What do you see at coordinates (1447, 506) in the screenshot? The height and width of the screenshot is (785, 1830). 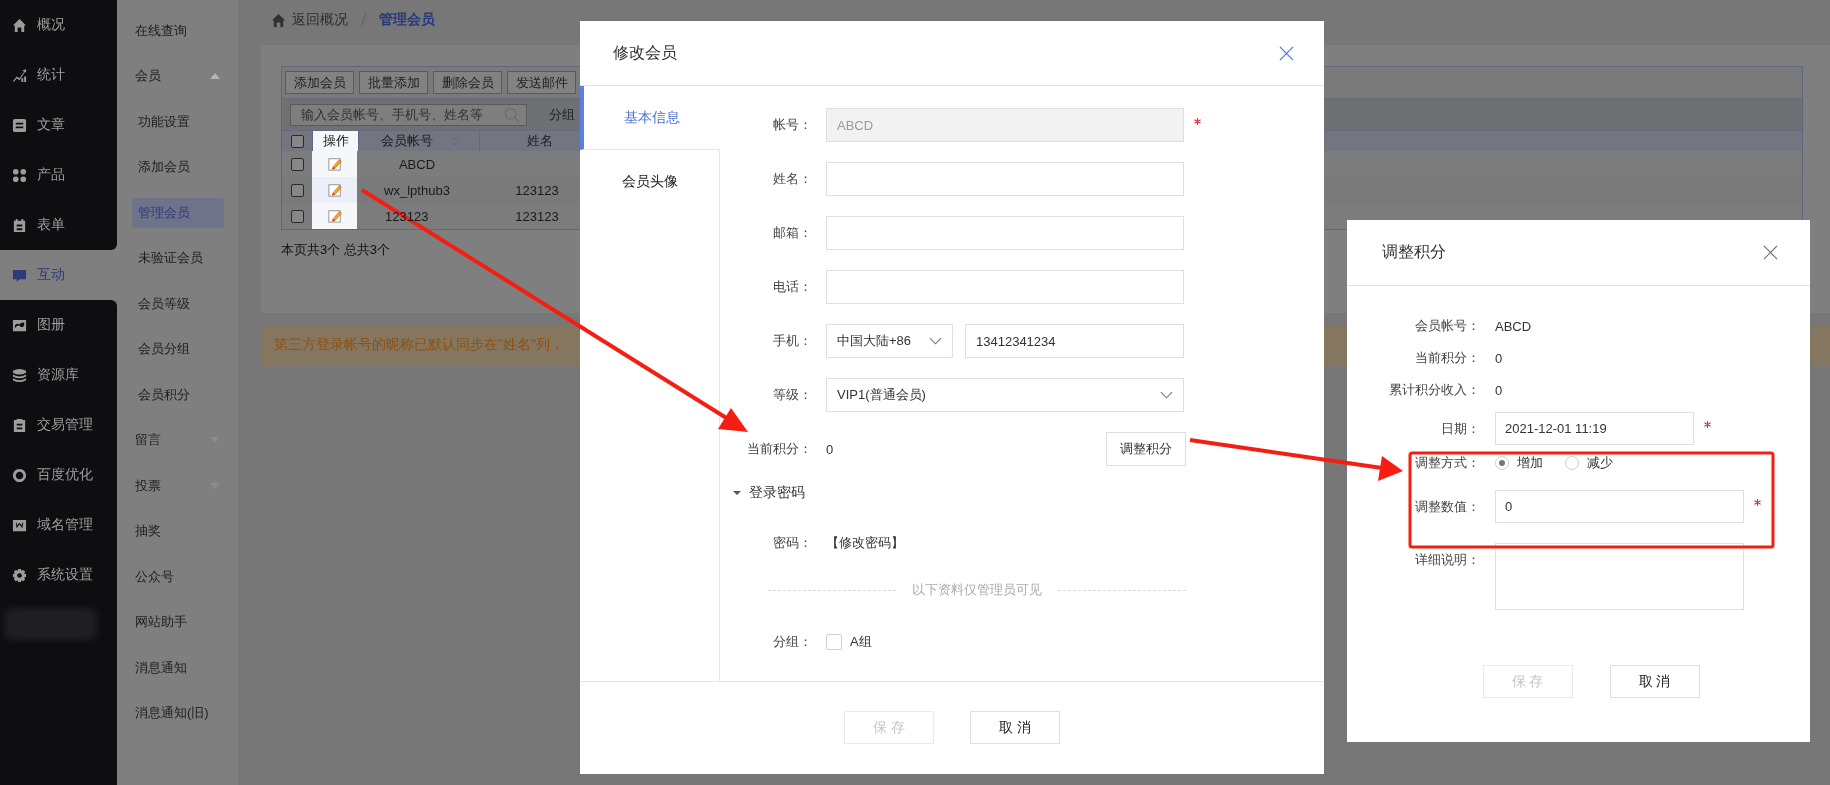 I see `field-label: 调整数值：` at bounding box center [1447, 506].